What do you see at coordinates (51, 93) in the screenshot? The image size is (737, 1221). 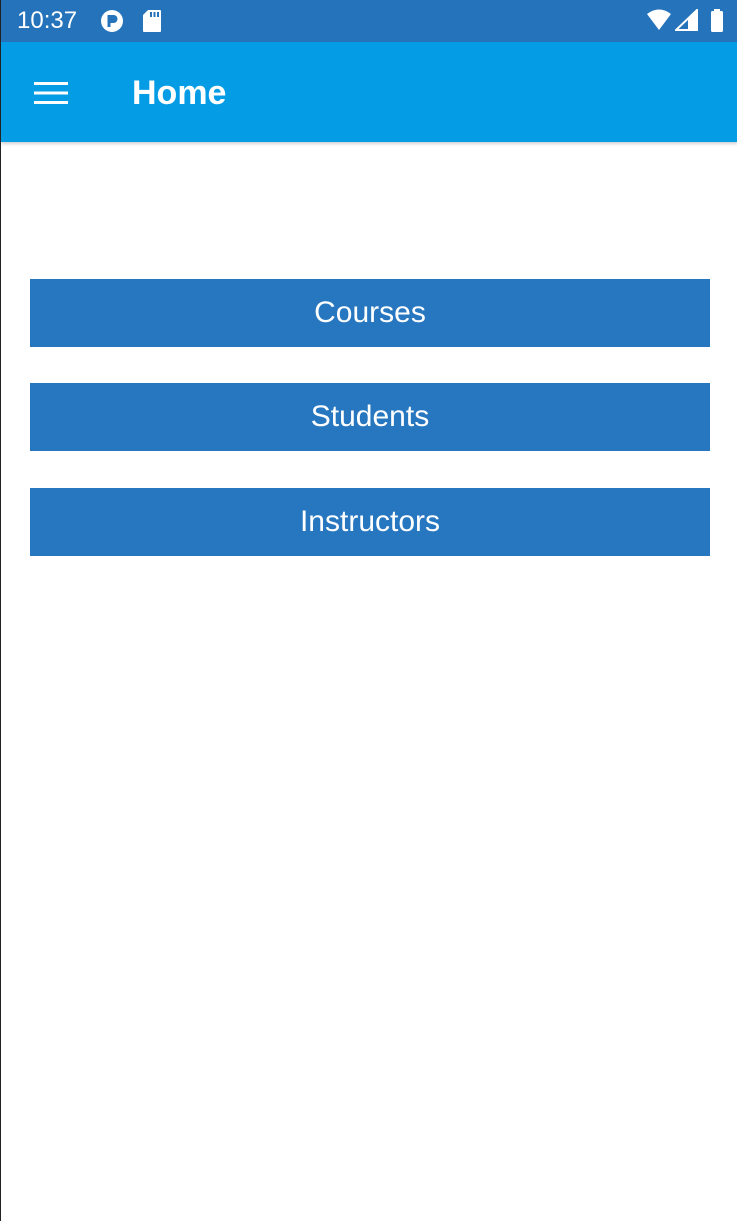 I see `hamburger-menu-icon` at bounding box center [51, 93].